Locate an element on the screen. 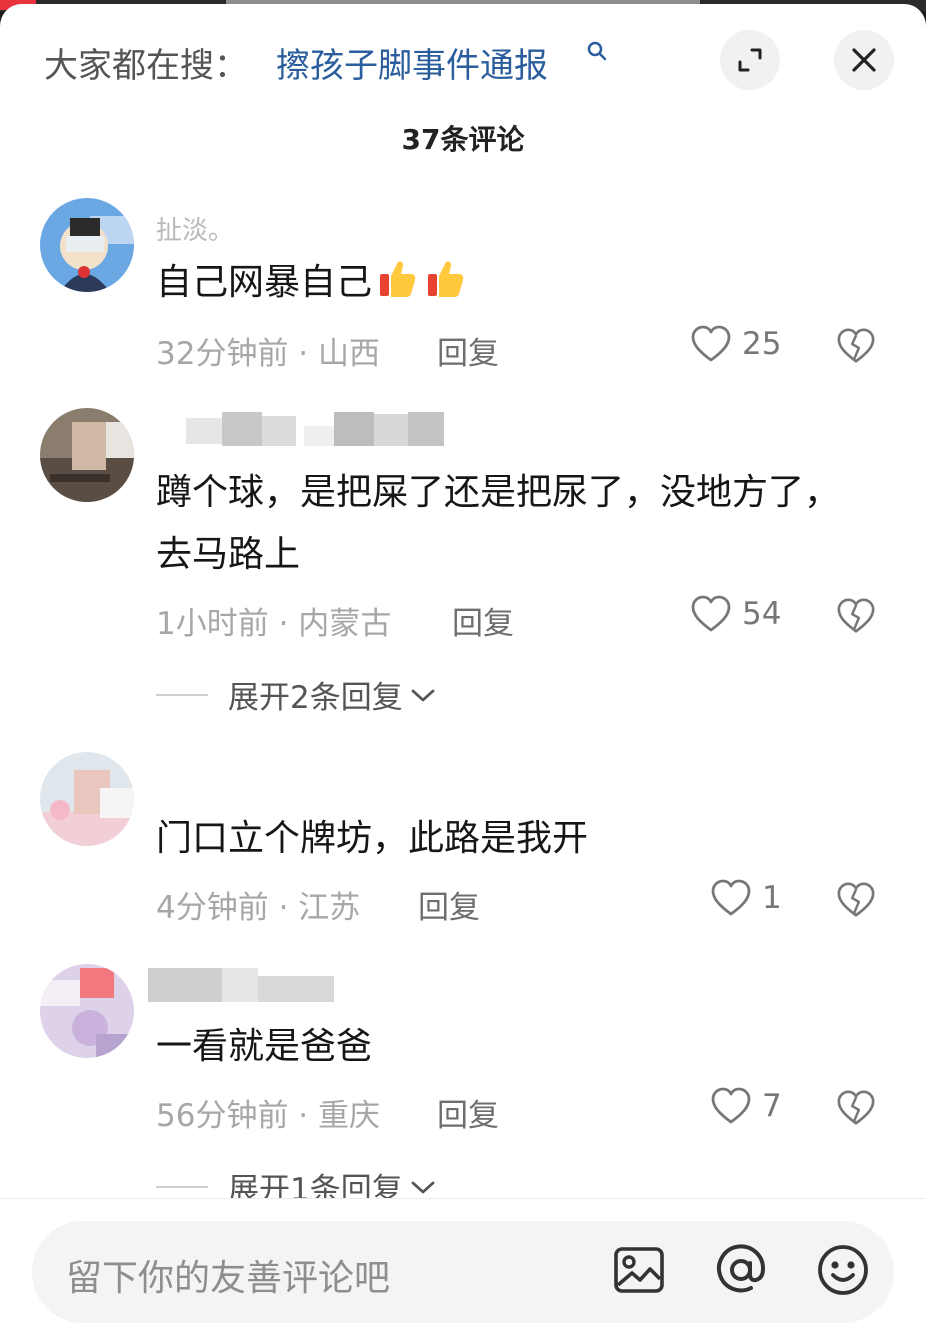 The image size is (926, 1344). fullscreen-button is located at coordinates (750, 60).